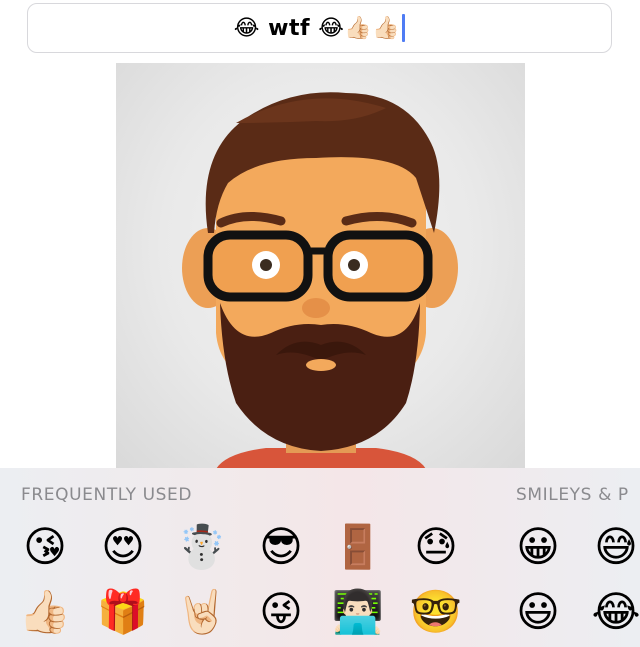  I want to click on emoji-sunglasses: 😎, so click(281, 547).